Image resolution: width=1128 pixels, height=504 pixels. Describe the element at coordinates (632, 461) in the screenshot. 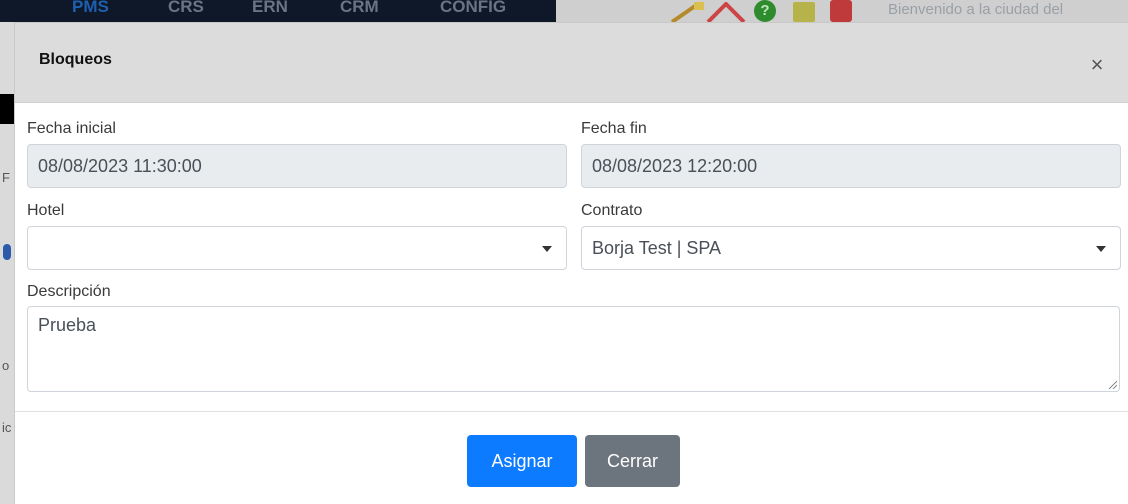

I see `cerrar-button: Cerrar` at that location.